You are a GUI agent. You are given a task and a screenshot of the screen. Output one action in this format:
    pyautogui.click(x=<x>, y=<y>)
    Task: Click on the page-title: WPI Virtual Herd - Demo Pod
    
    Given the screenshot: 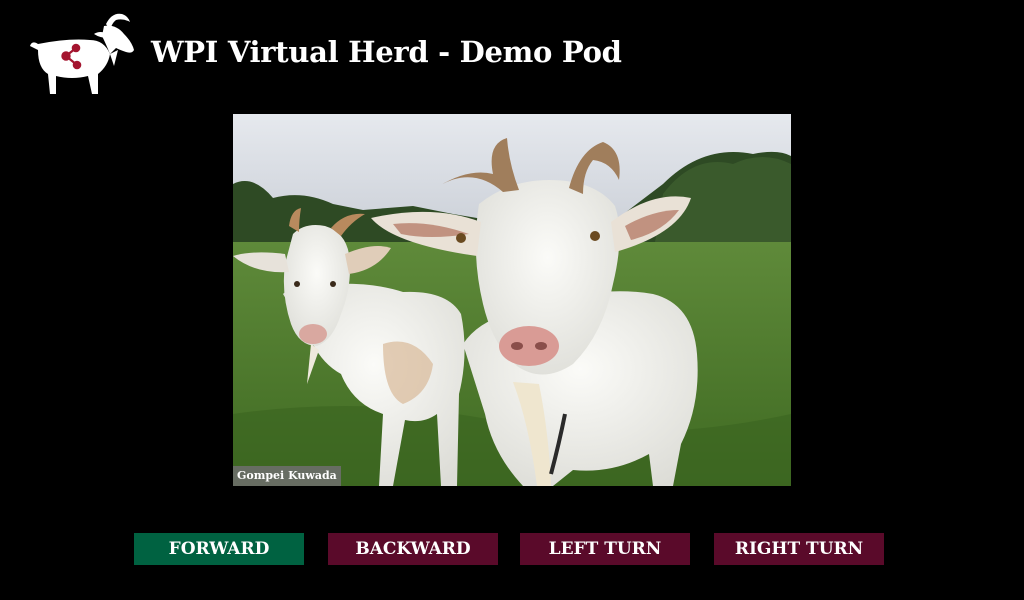 What is the action you would take?
    pyautogui.click(x=386, y=52)
    